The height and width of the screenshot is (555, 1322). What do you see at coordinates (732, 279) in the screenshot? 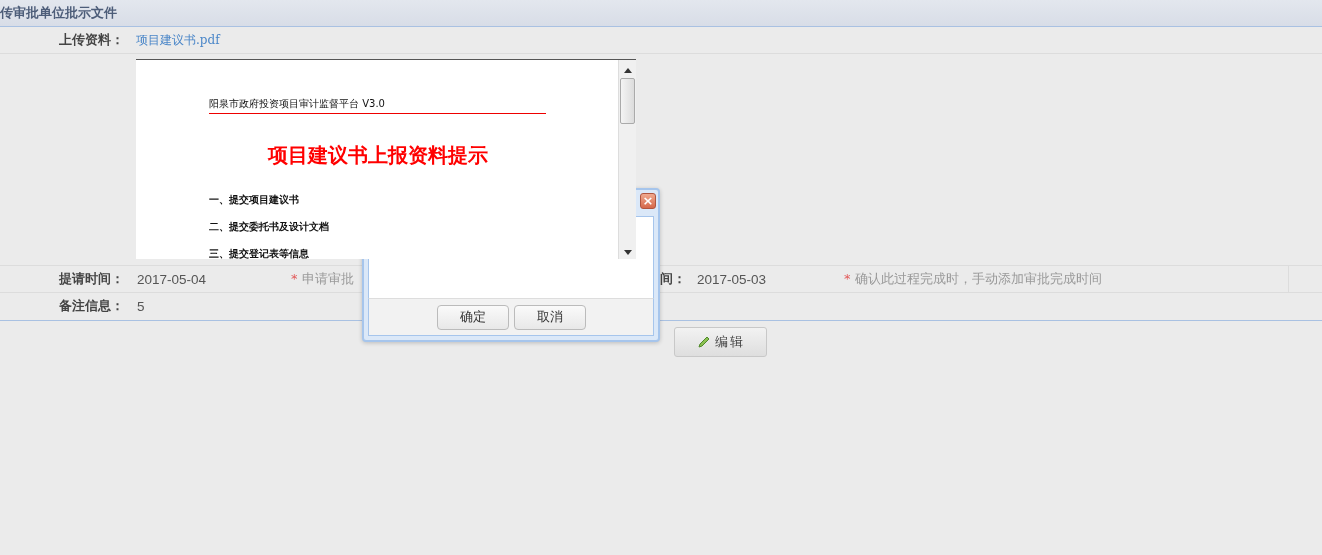
I see `date-value: 2017-05-03` at bounding box center [732, 279].